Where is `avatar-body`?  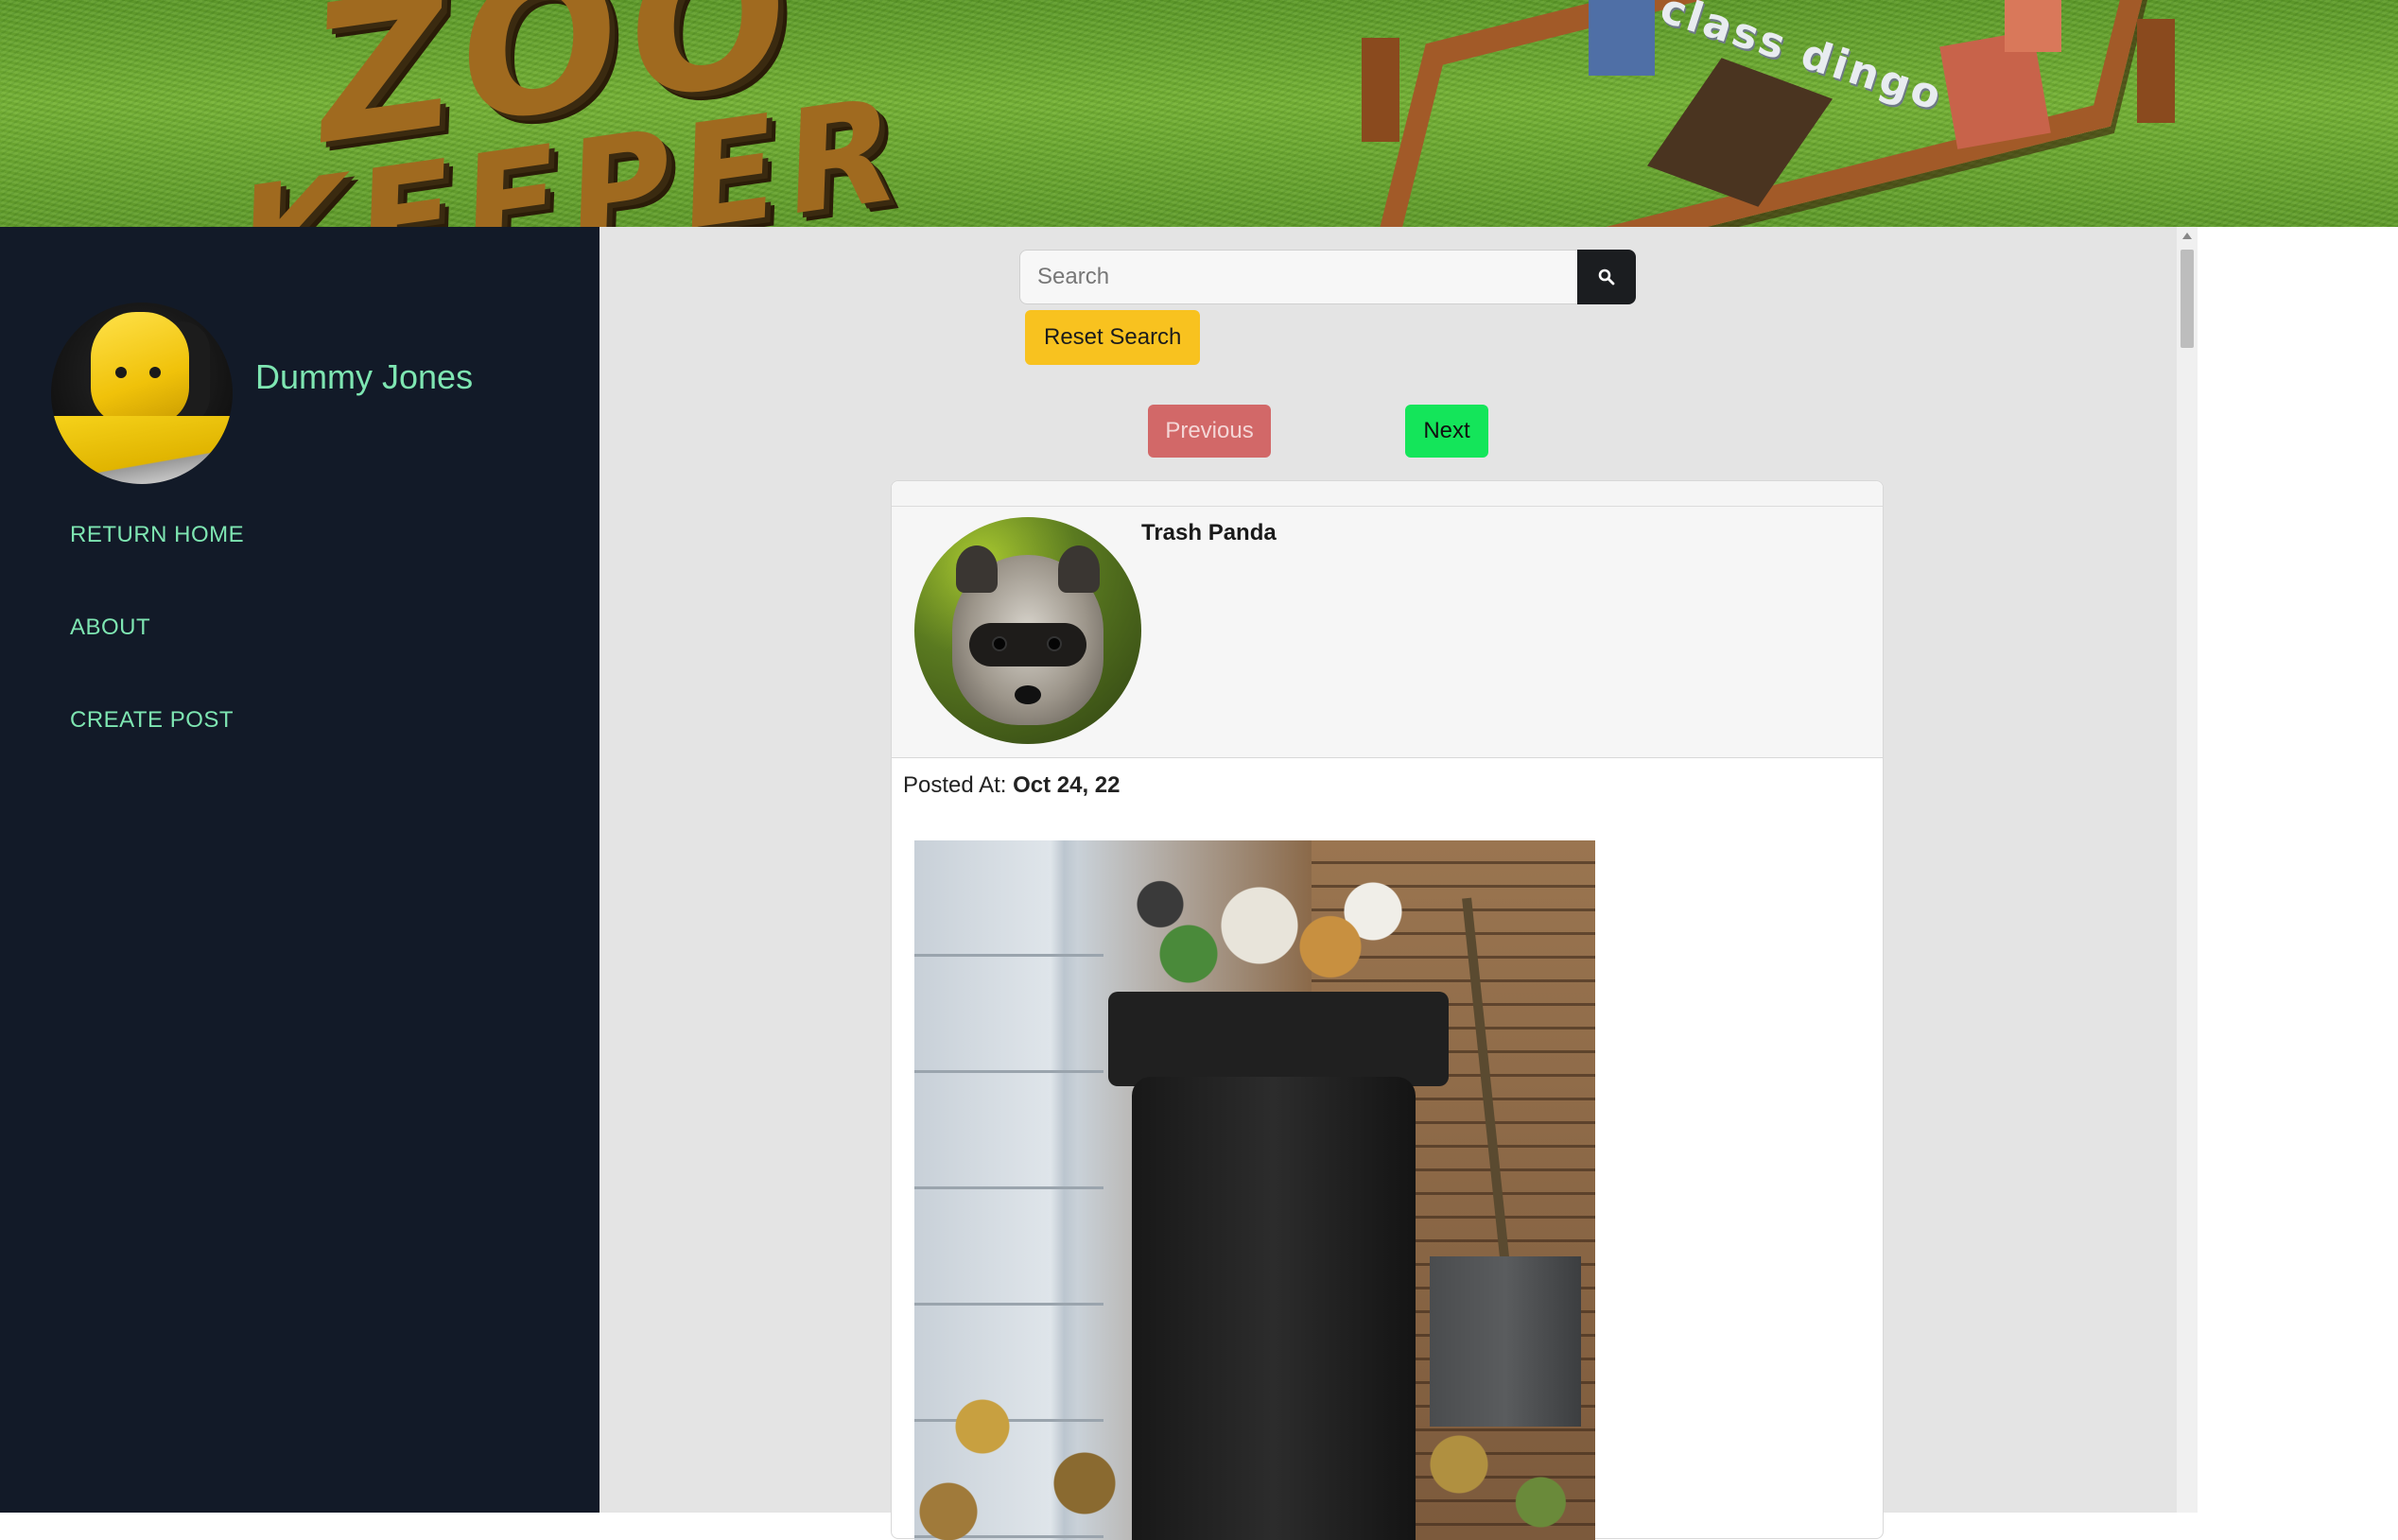
avatar-body is located at coordinates (142, 450).